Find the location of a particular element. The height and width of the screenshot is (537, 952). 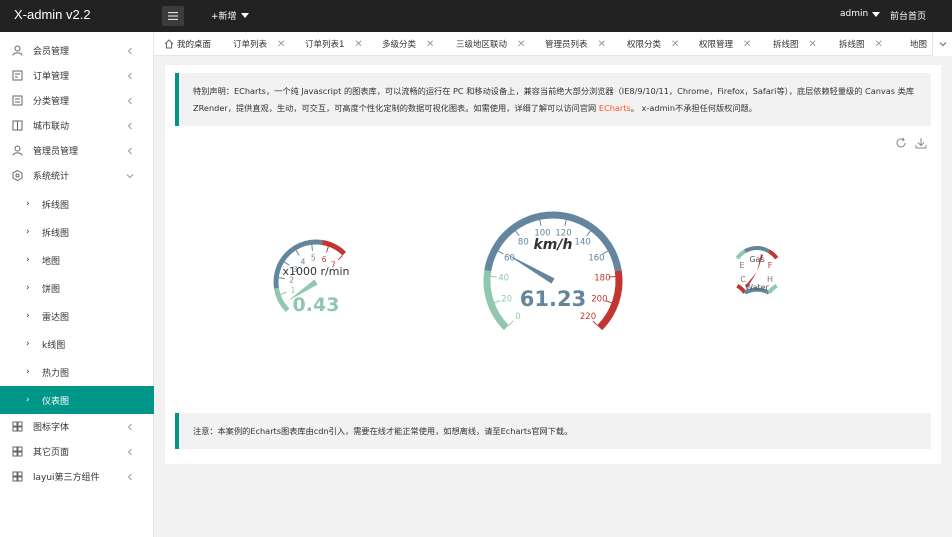

sidebar-sub-item-line-chart-2: › 拆线图 is located at coordinates (77, 232).